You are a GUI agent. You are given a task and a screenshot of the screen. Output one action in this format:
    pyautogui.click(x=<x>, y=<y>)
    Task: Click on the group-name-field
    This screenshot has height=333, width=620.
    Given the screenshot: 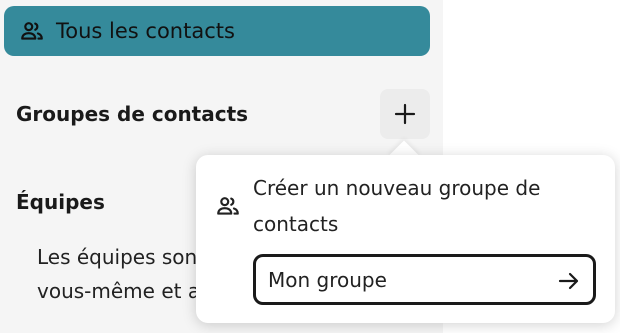 What is the action you would take?
    pyautogui.click(x=424, y=279)
    